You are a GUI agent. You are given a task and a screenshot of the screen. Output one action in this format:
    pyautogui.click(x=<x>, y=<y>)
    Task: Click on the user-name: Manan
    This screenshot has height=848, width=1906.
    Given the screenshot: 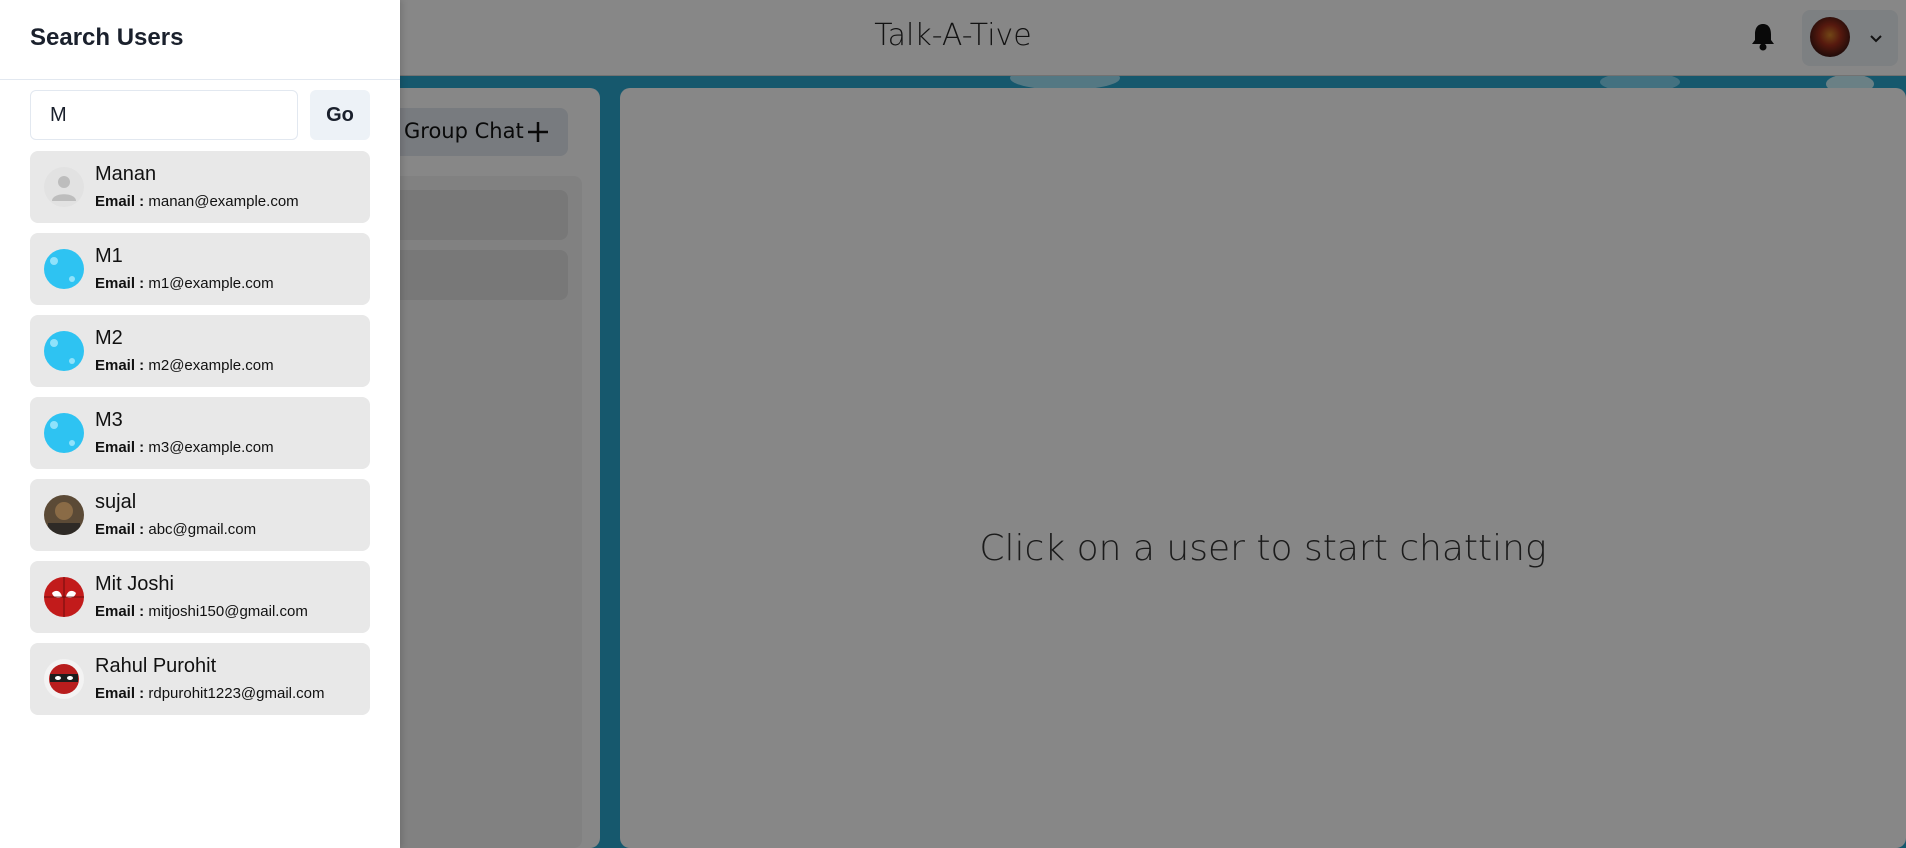 What is the action you would take?
    pyautogui.click(x=126, y=174)
    